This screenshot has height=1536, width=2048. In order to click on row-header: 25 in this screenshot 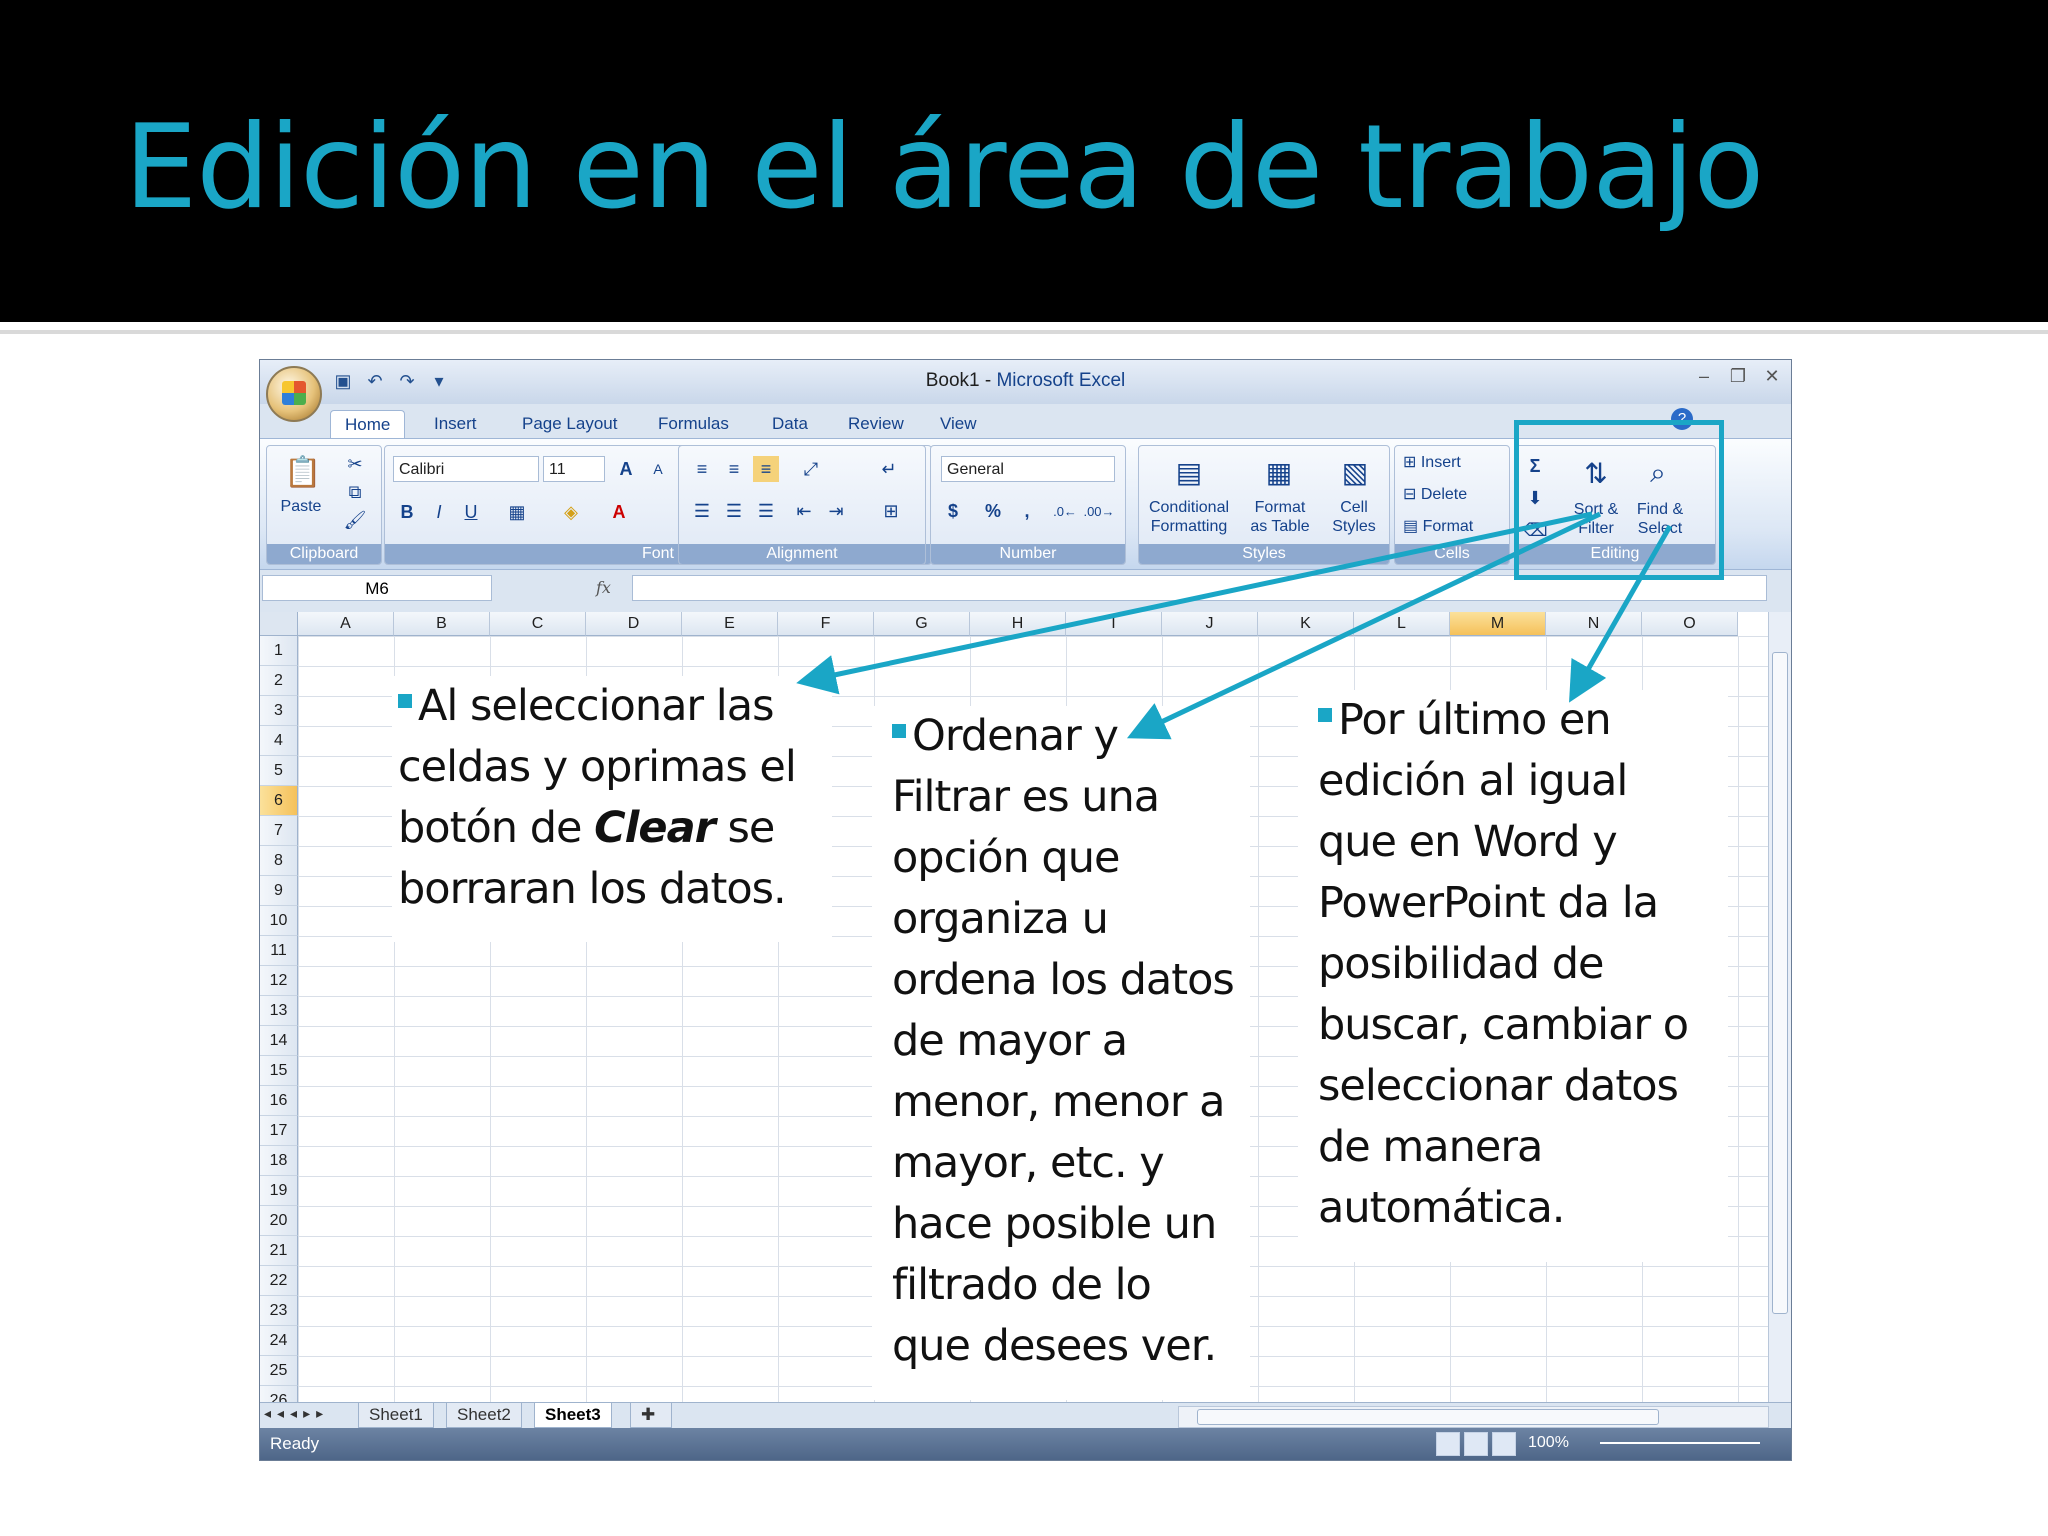, I will do `click(279, 1371)`.